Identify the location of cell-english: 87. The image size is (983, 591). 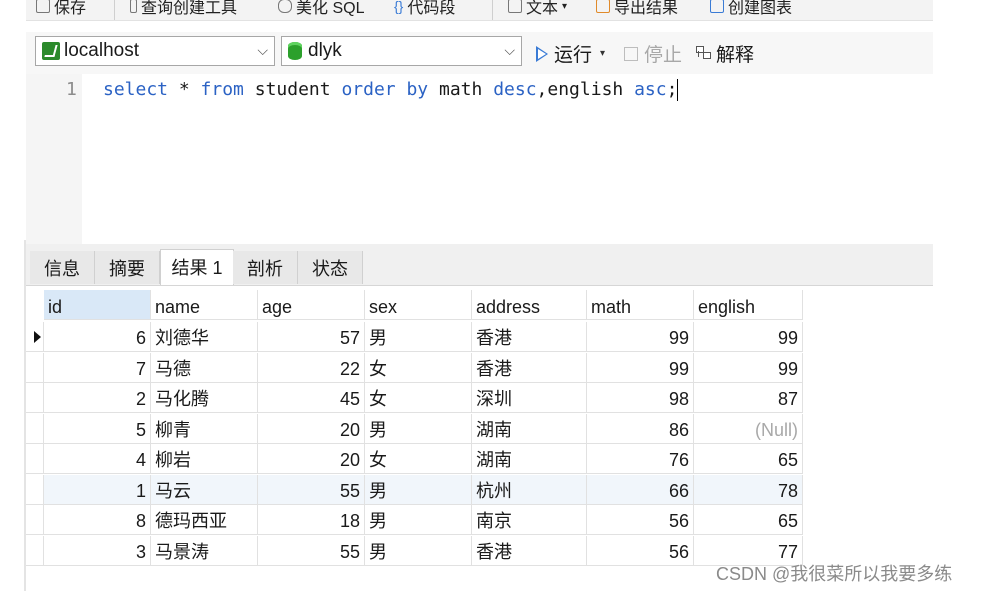
(748, 398).